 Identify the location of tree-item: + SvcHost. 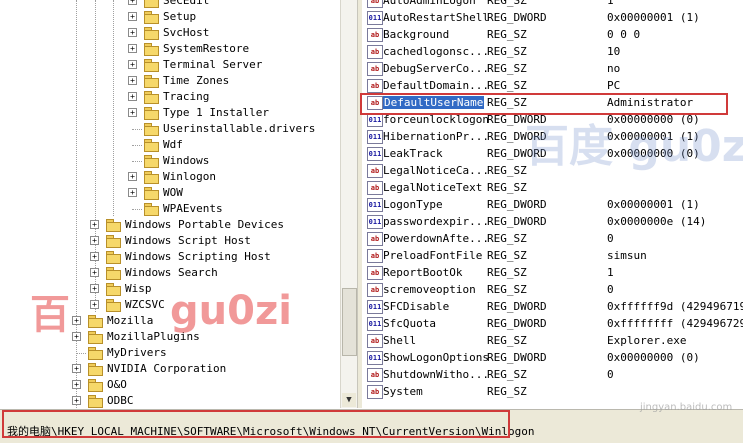
(170, 33).